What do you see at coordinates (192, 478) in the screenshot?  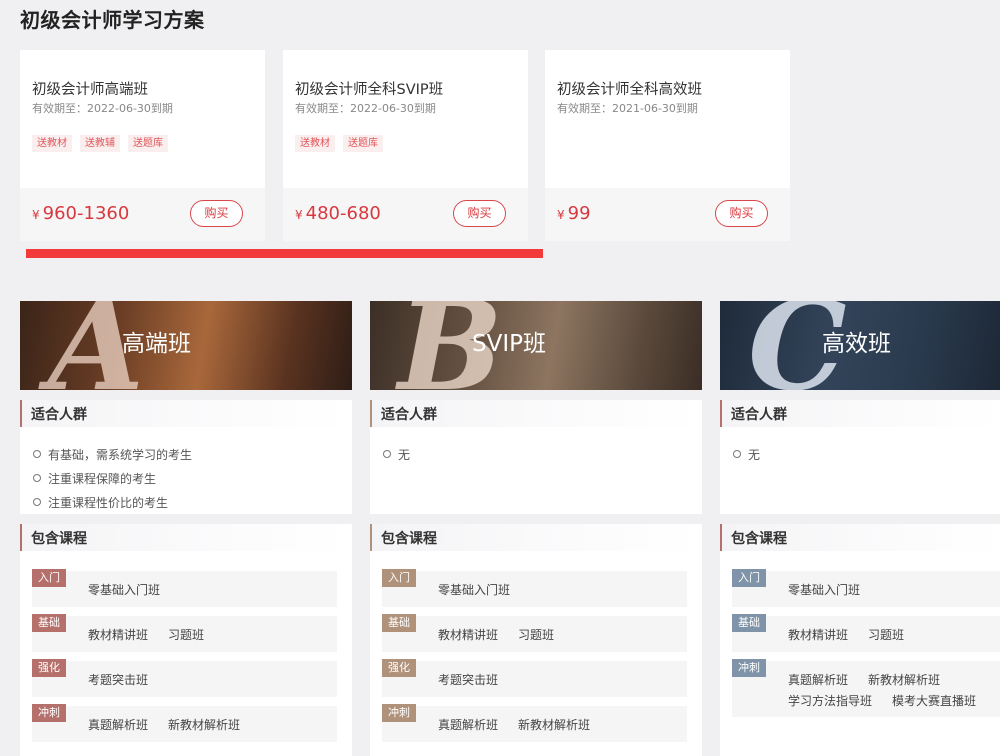 I see `list-item: 注重课程保障的考生` at bounding box center [192, 478].